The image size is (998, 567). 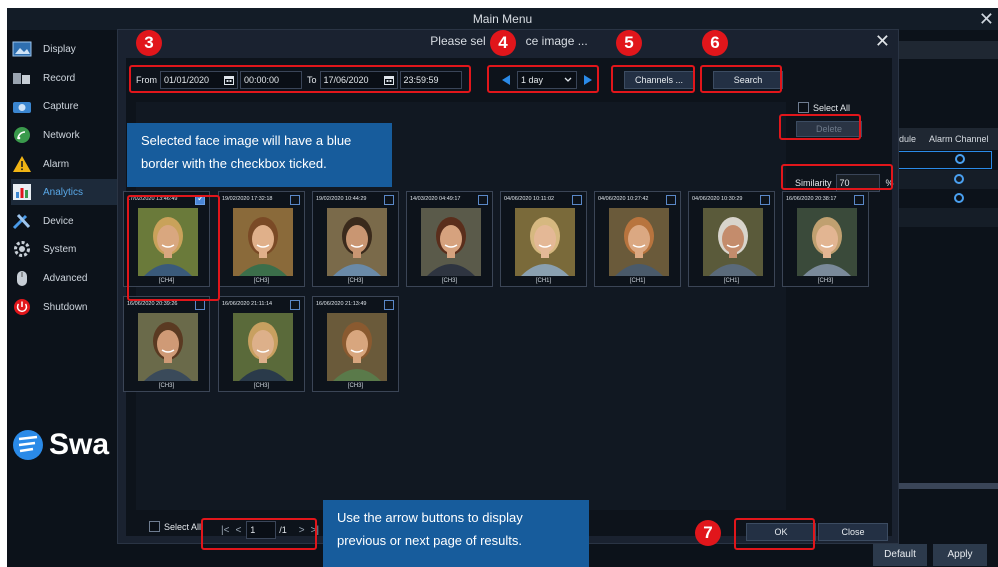 What do you see at coordinates (67, 106) in the screenshot?
I see `sidebar-item-capture: Capture` at bounding box center [67, 106].